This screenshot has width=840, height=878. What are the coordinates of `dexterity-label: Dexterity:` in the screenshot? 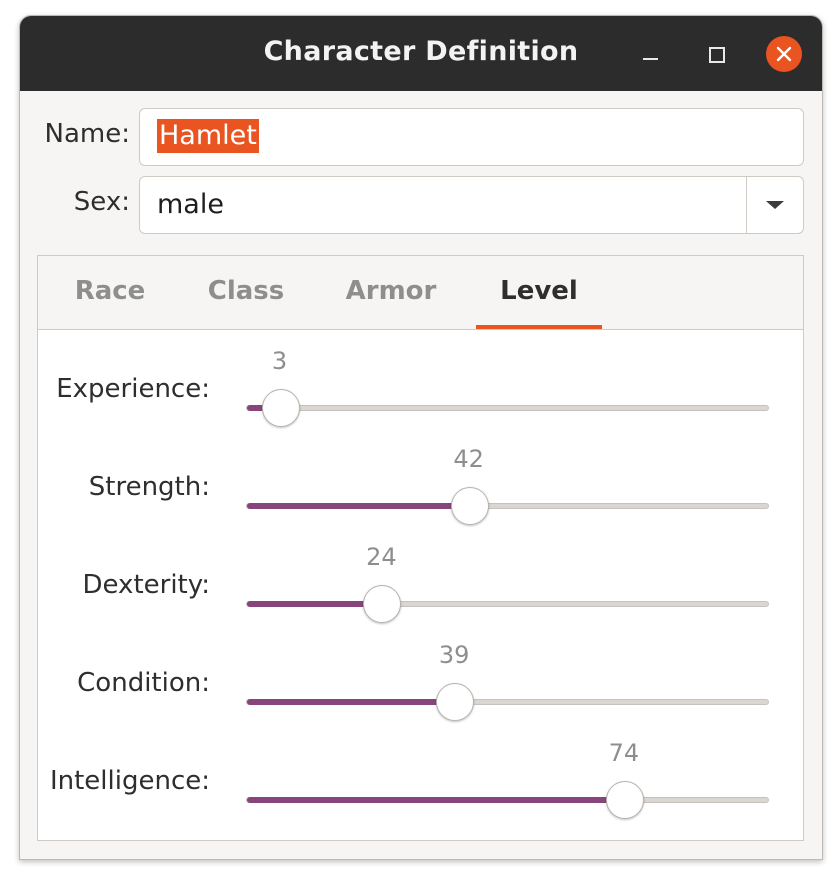 It's located at (146, 585).